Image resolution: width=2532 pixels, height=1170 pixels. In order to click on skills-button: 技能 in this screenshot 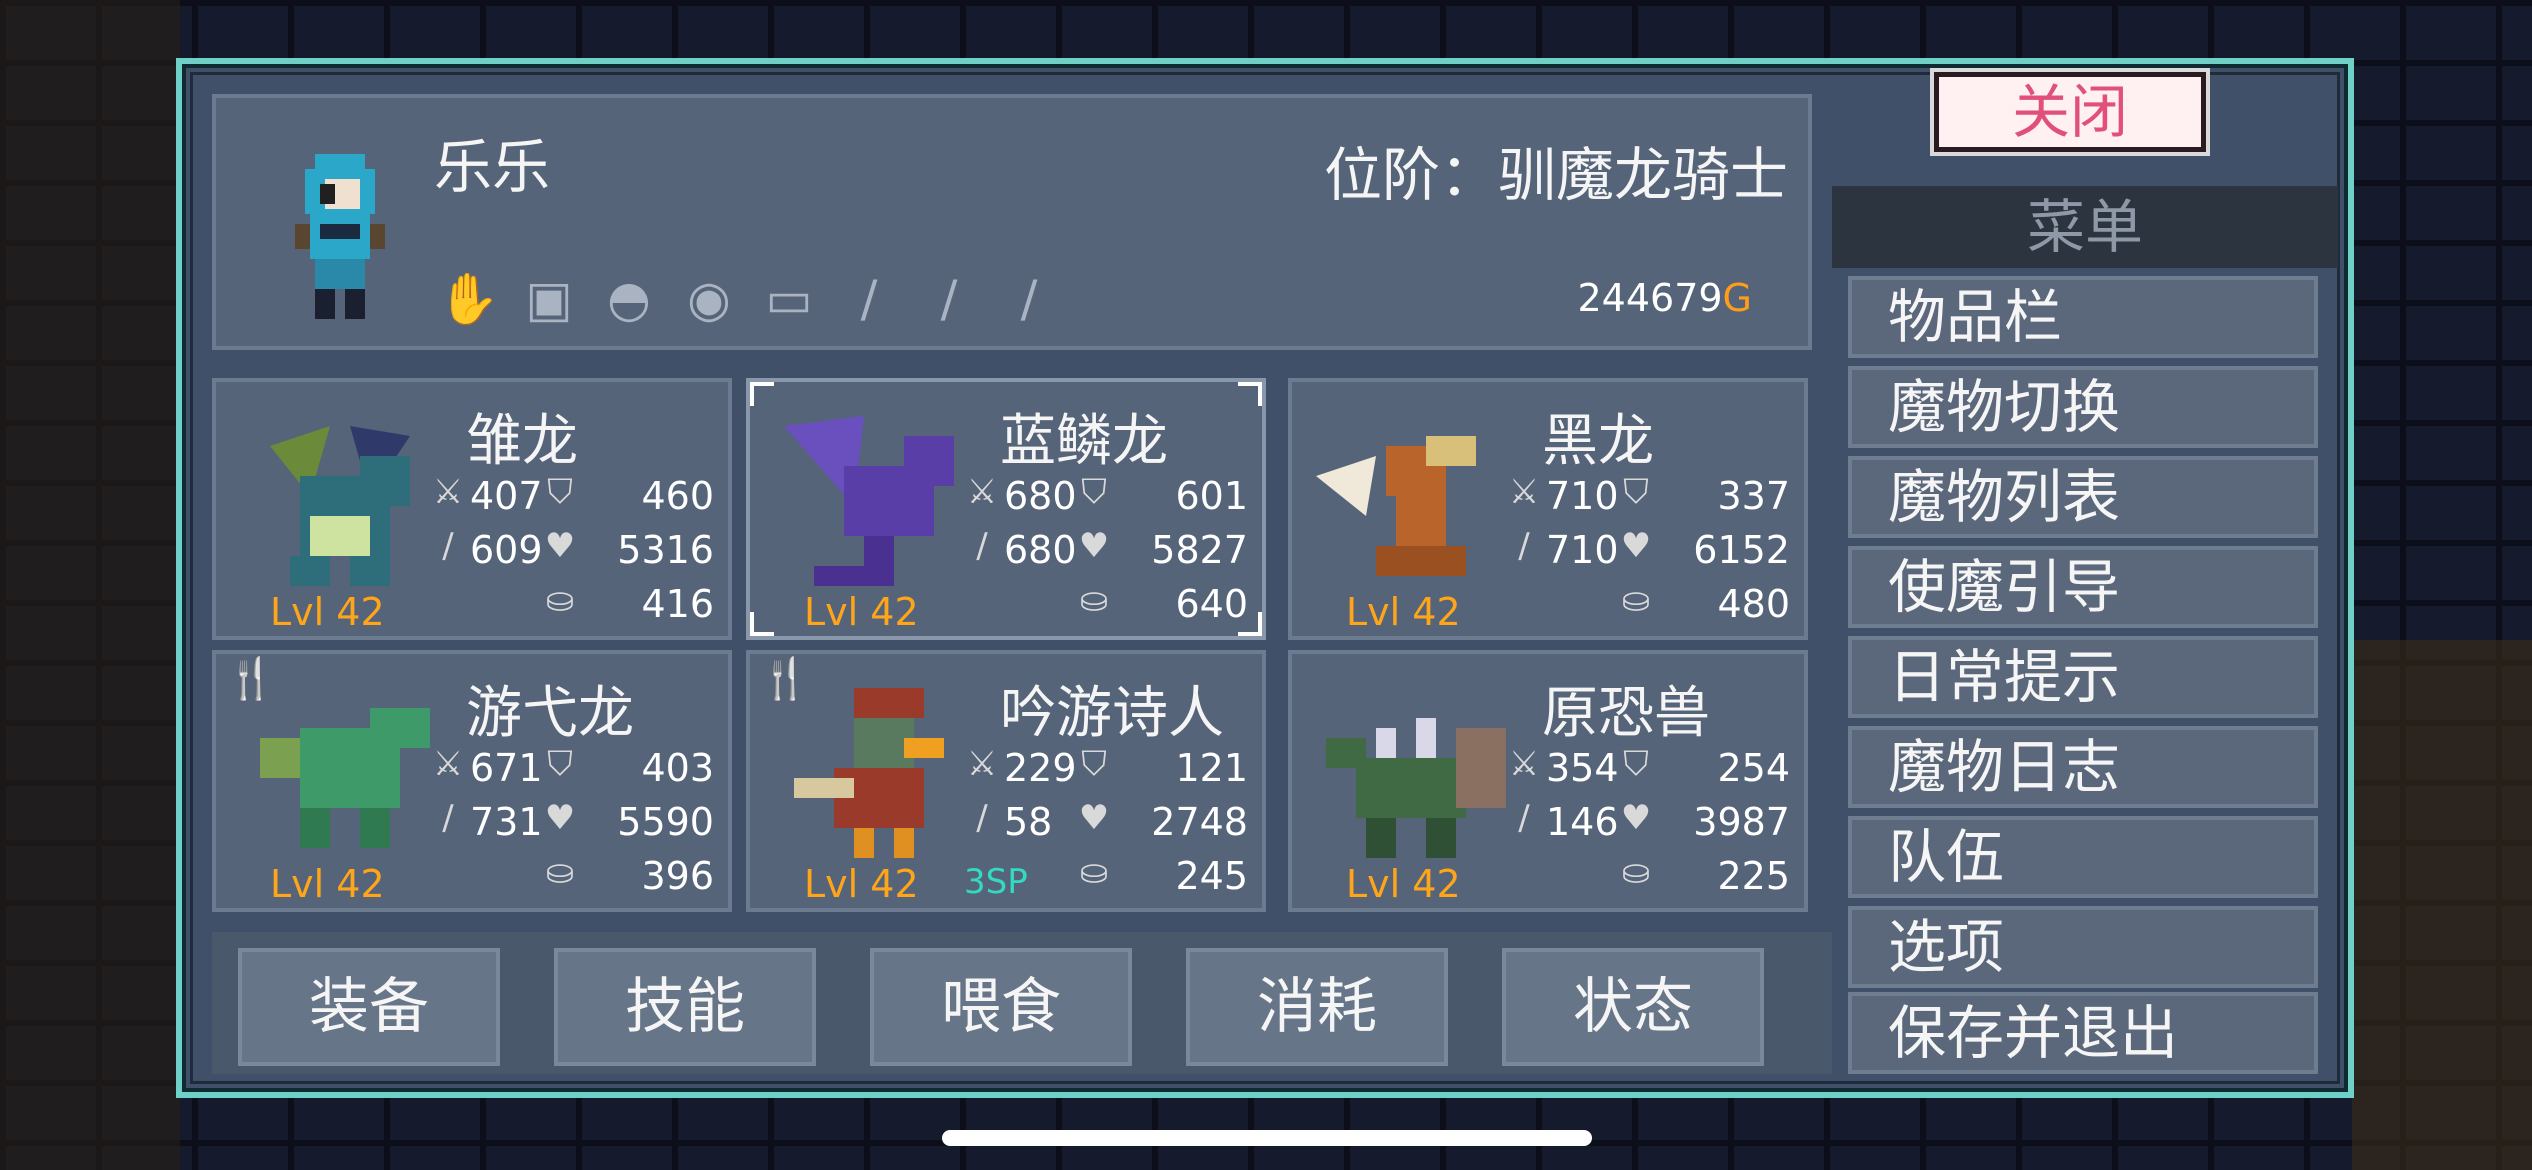, I will do `click(685, 1007)`.